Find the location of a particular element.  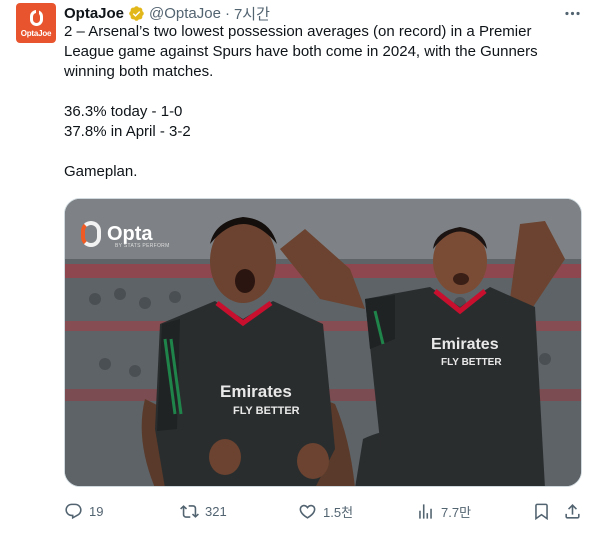

reply-button: 19 is located at coordinates (83, 511).